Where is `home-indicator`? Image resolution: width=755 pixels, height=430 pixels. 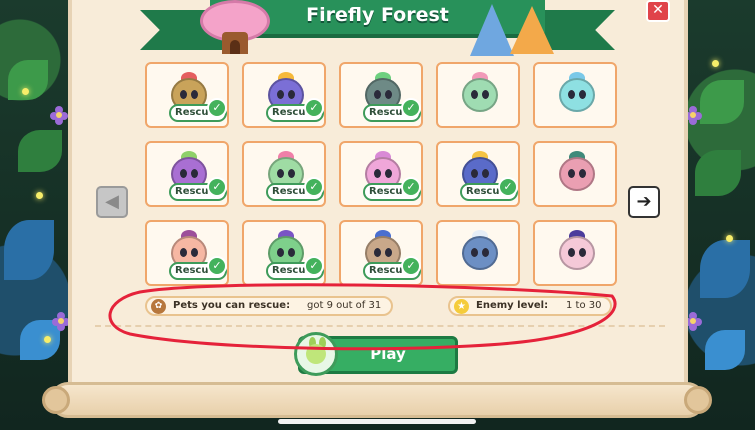
home-indicator is located at coordinates (377, 421).